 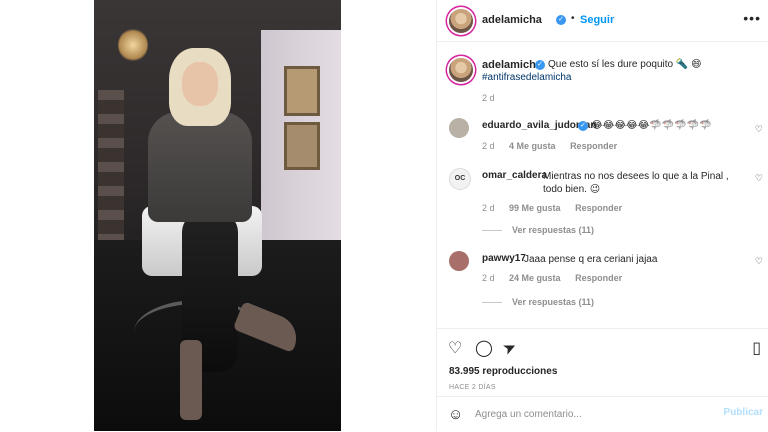 I want to click on publish-button: Publicar, so click(x=743, y=412).